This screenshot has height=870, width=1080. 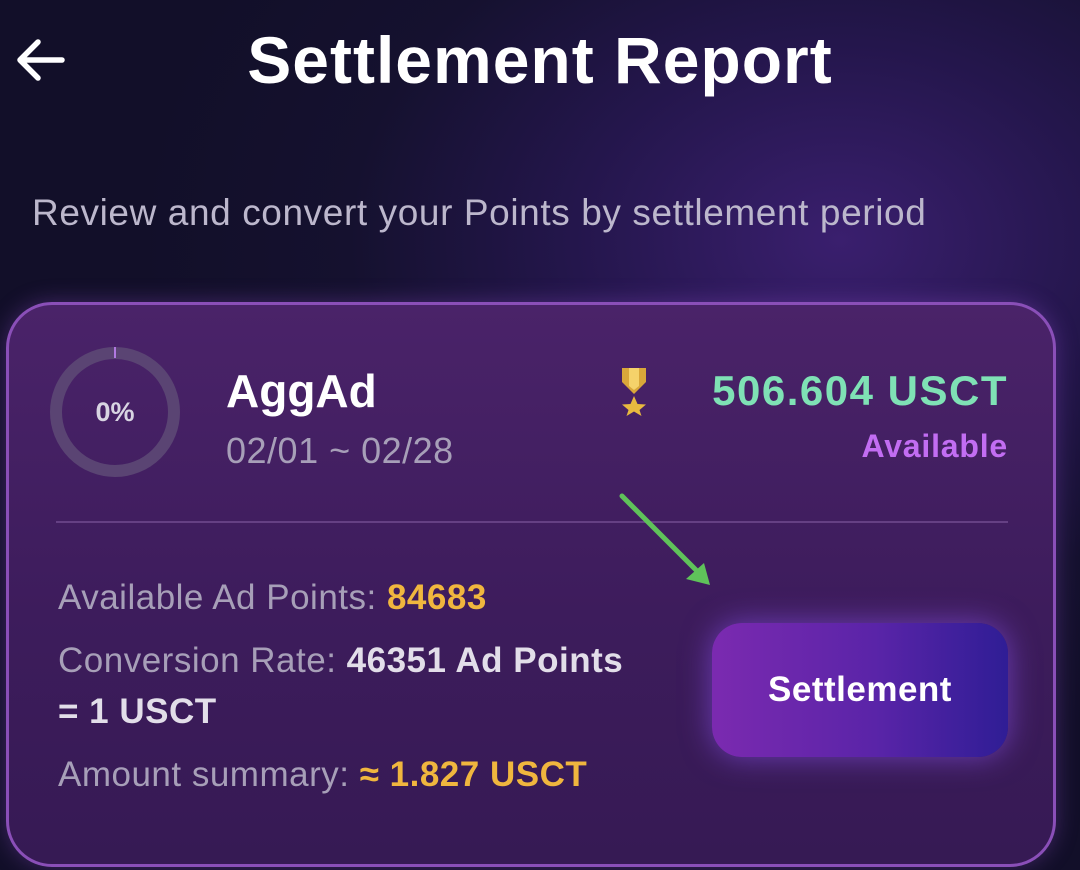 I want to click on conversion-rate-row: Conversion Rate: 46351 Ad Points, so click(x=340, y=661).